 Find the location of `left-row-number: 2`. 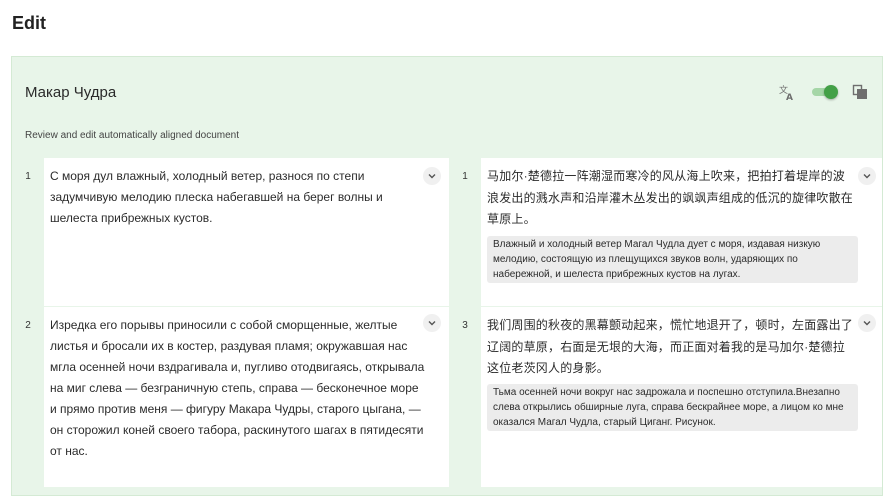

left-row-number: 2 is located at coordinates (28, 325).